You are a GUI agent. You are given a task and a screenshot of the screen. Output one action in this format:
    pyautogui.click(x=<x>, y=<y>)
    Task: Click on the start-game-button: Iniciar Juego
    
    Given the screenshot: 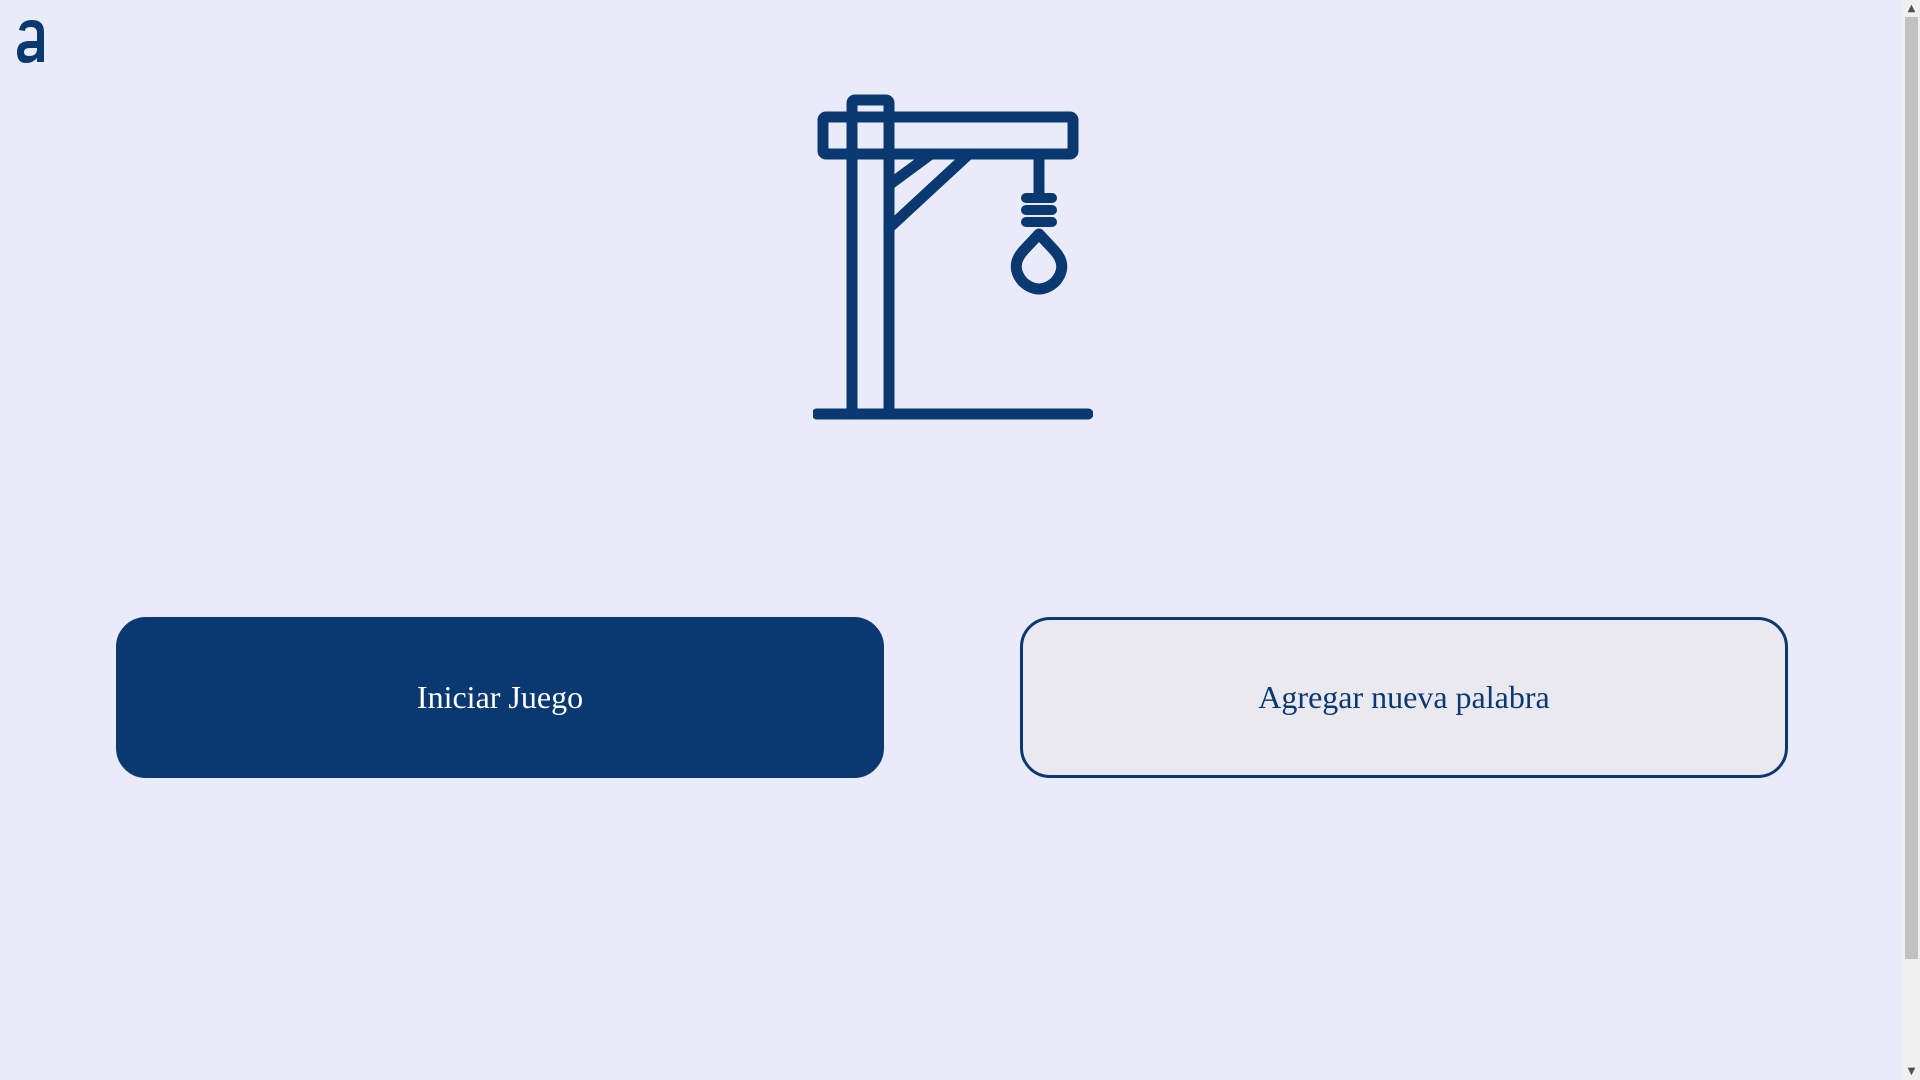 What is the action you would take?
    pyautogui.click(x=500, y=697)
    